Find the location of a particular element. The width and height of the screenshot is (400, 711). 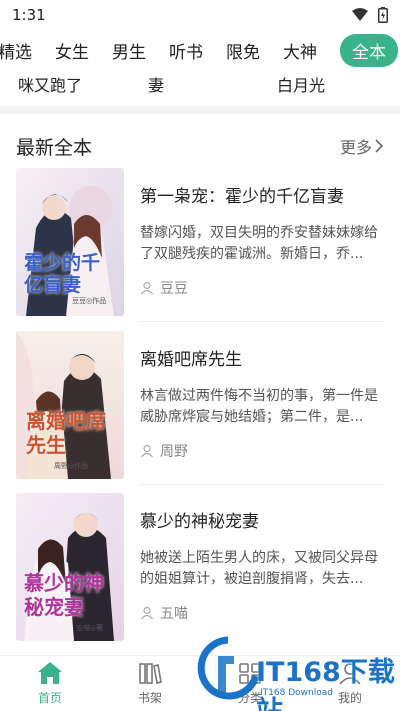

bookshelf-icon is located at coordinates (150, 673).